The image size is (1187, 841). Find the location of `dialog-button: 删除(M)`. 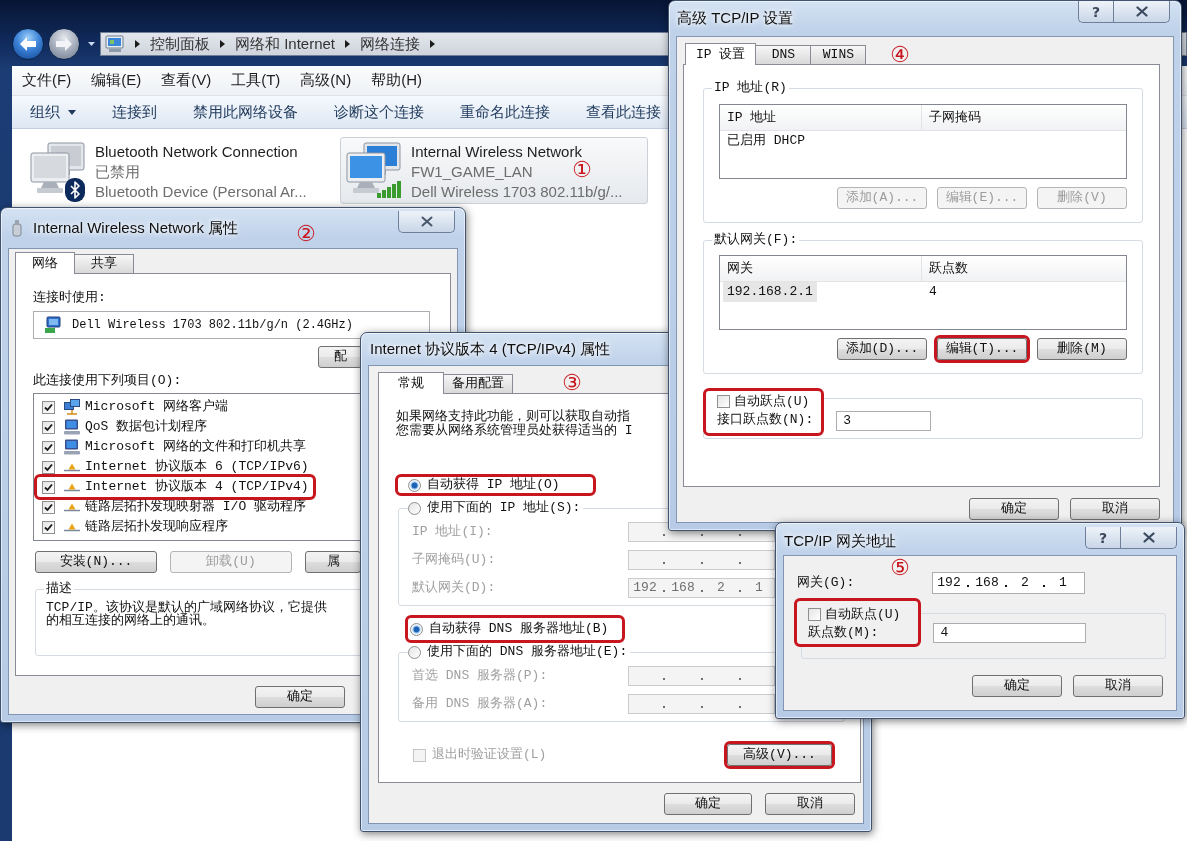

dialog-button: 删除(M) is located at coordinates (1082, 349).